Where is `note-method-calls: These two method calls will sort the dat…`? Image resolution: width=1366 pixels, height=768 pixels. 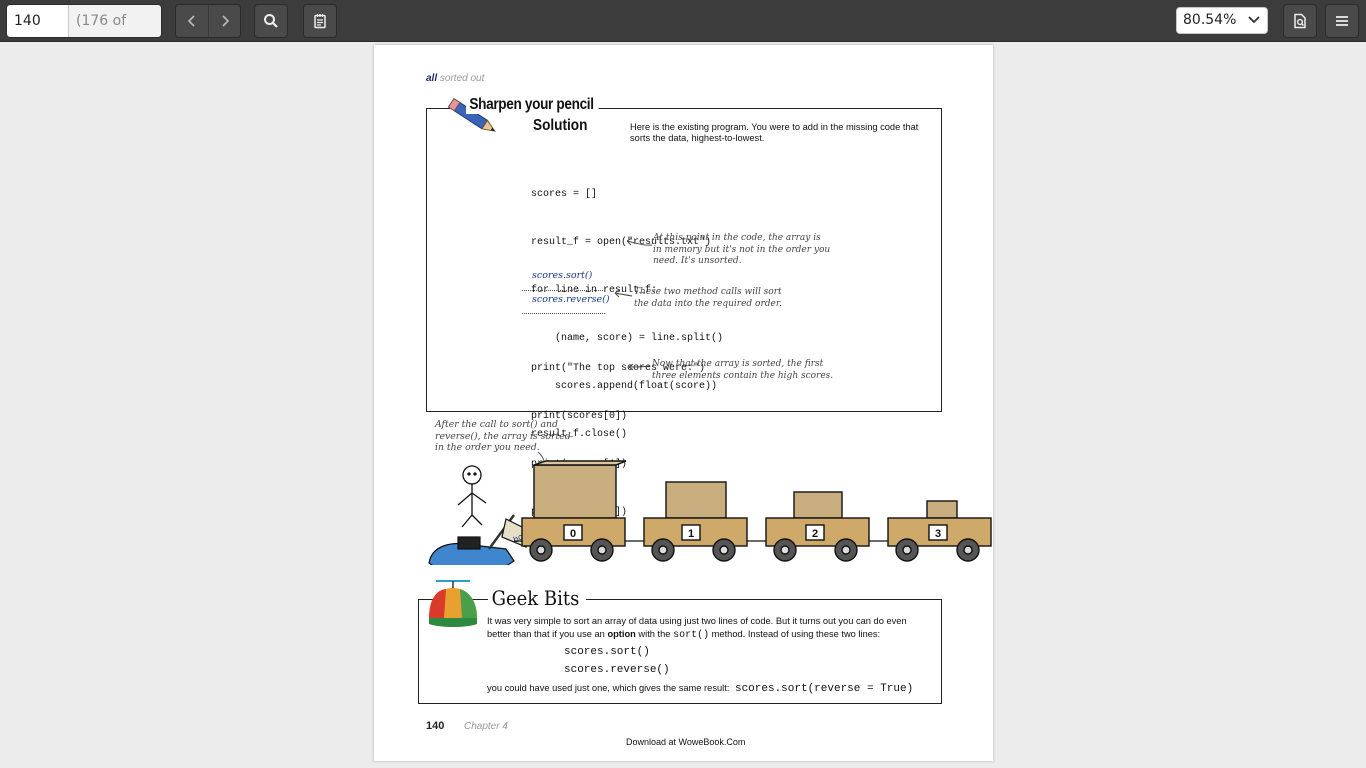 note-method-calls: These two method calls will sort the dat… is located at coordinates (708, 298).